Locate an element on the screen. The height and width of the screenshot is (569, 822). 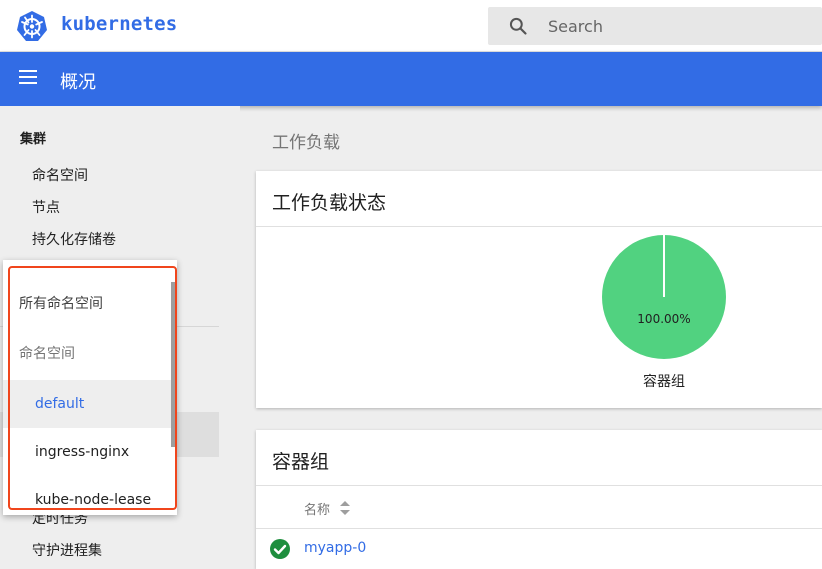
menu-icon is located at coordinates (29, 79).